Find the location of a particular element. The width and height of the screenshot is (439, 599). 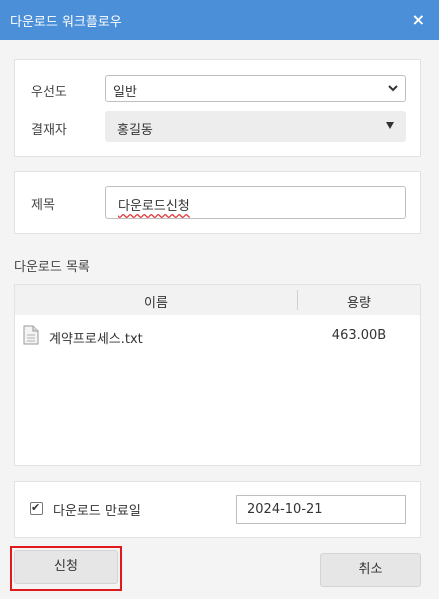

priority-select: 일반 is located at coordinates (255, 88).